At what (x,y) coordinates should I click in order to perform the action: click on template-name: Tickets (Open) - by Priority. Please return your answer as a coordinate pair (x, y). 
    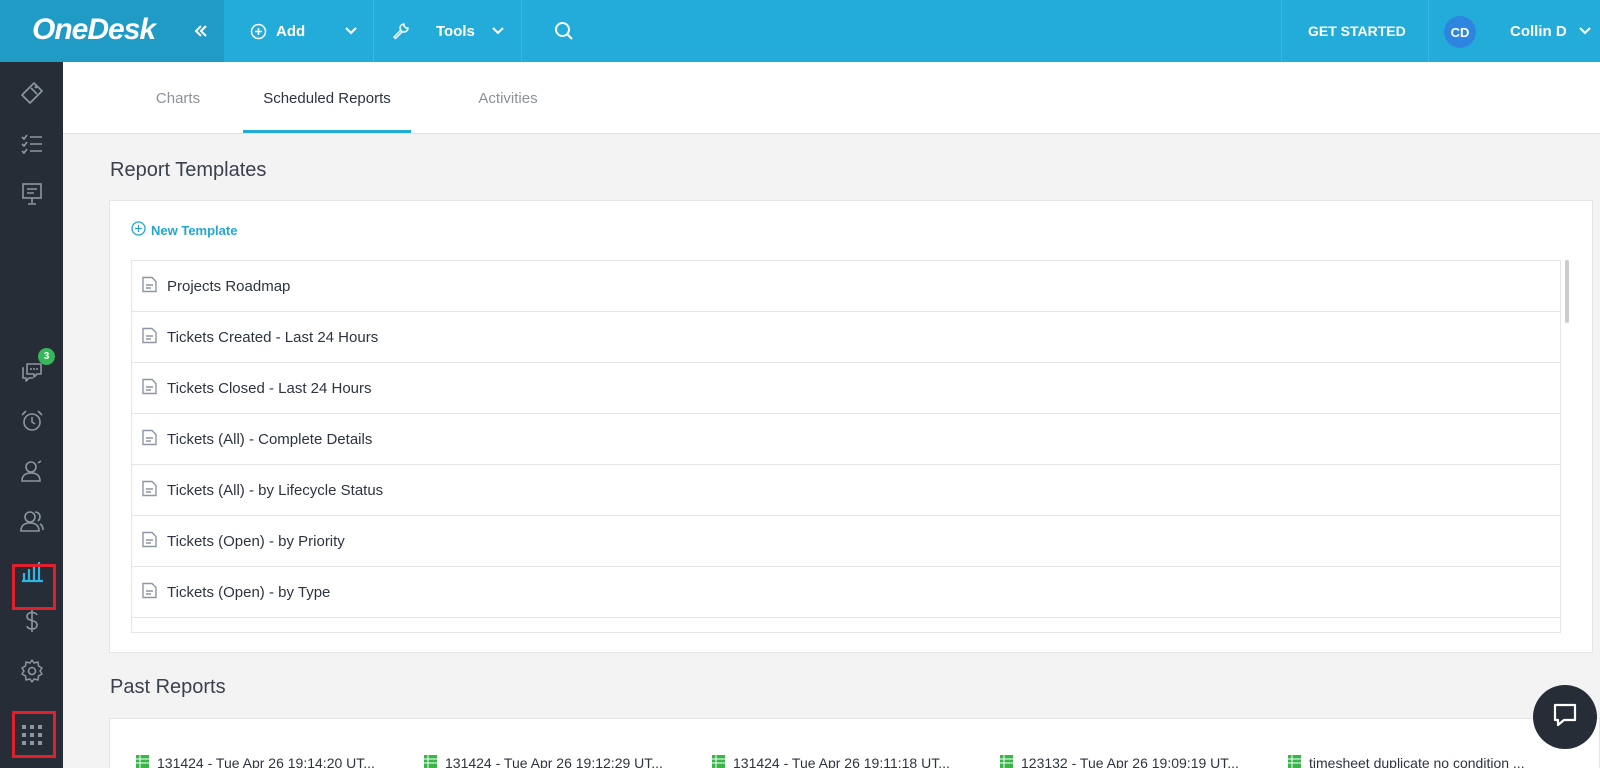
    Looking at the image, I should click on (256, 541).